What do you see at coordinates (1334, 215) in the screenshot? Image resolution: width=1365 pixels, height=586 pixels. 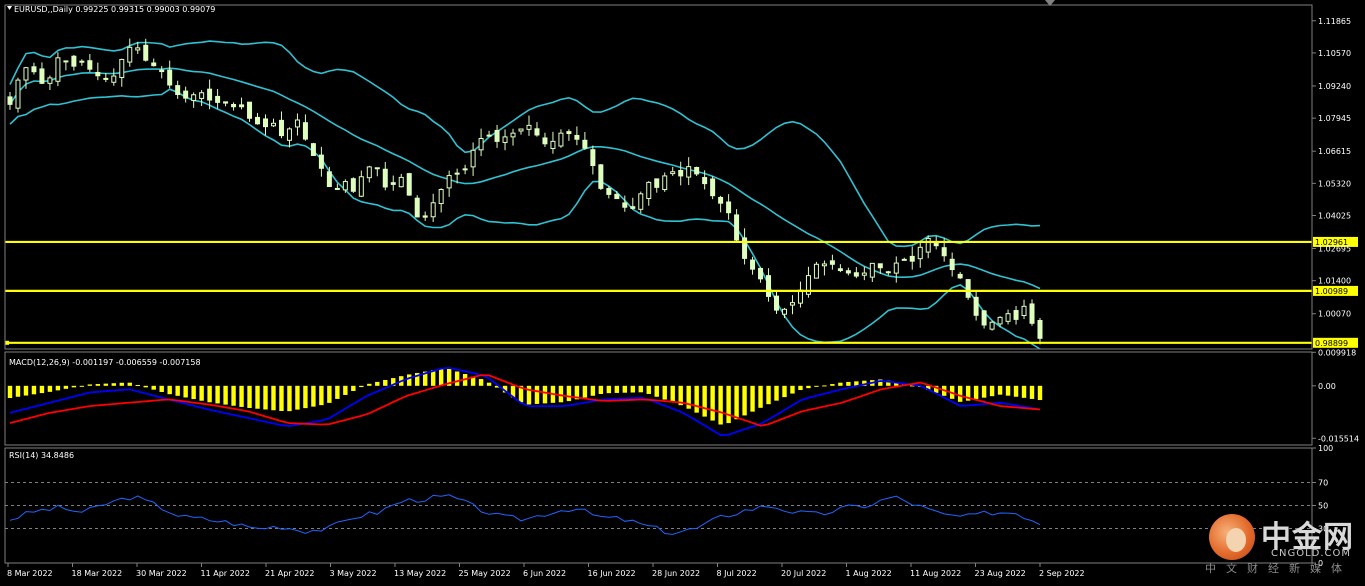 I see `price-tick-label: 1.04025` at bounding box center [1334, 215].